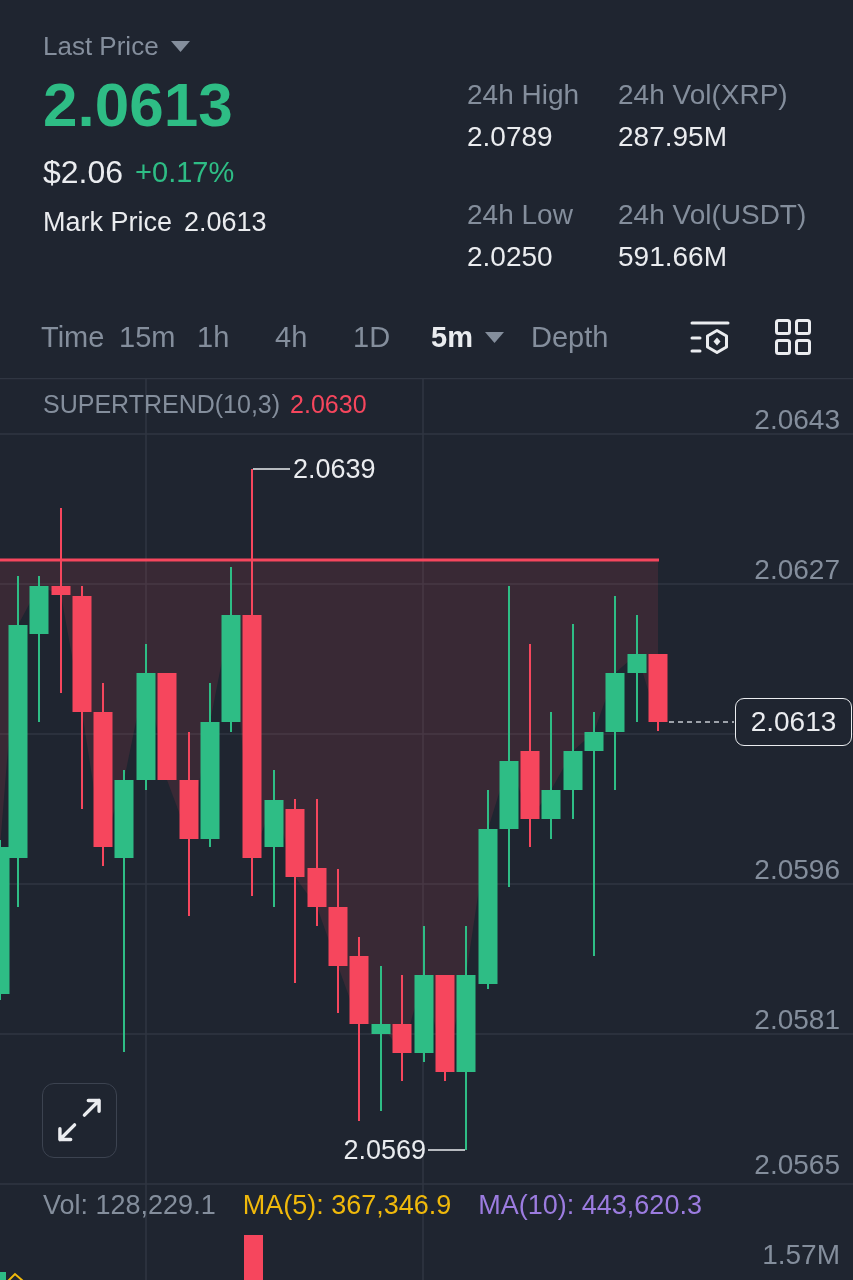 The width and height of the screenshot is (853, 1280). Describe the element at coordinates (590, 1205) in the screenshot. I see `ma10-label: MA(10): 443,620.3` at that location.